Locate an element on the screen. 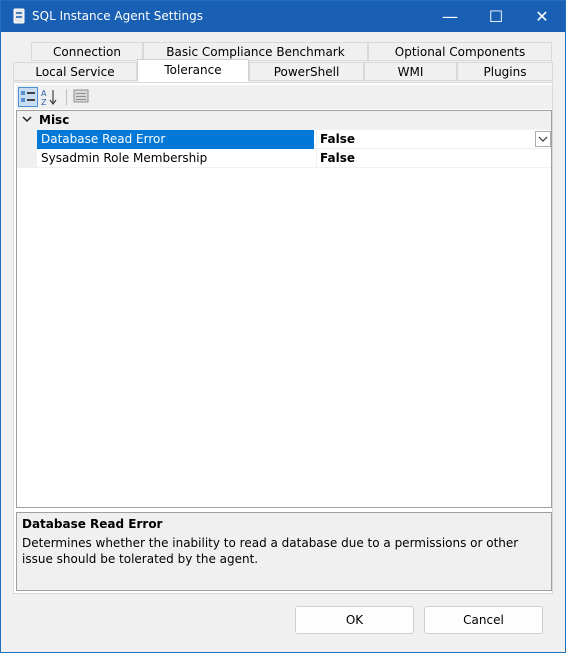  categorized-icon is located at coordinates (28, 96).